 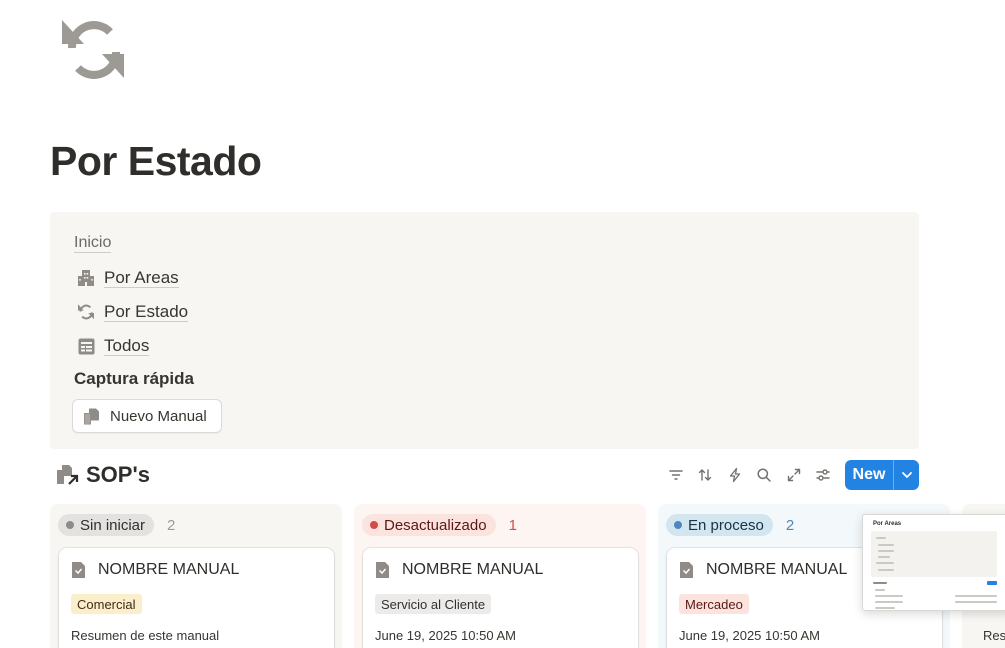 I want to click on table-icon, so click(x=86, y=346).